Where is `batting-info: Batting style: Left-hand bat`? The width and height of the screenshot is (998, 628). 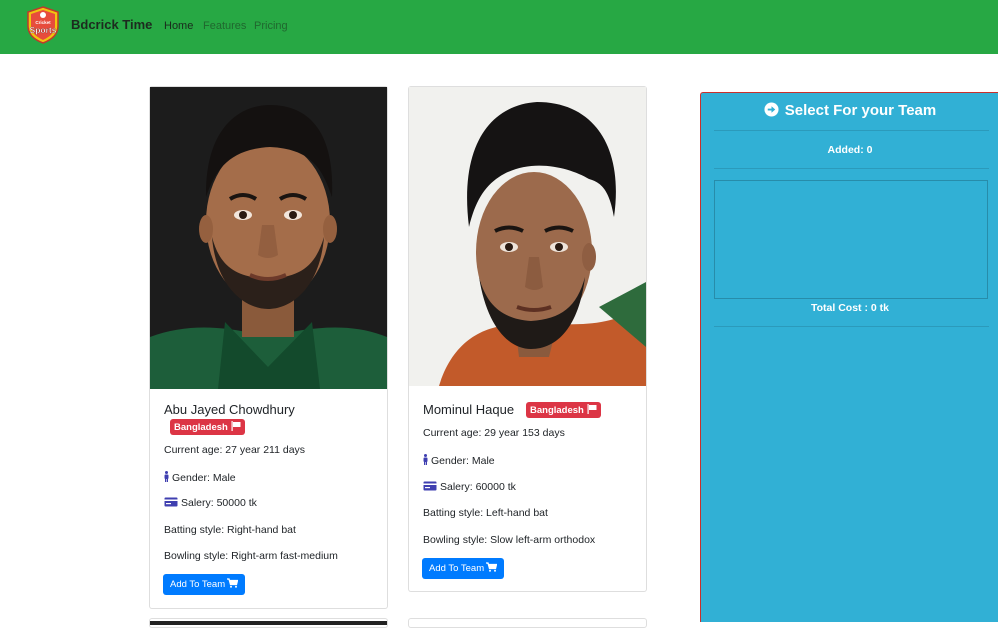 batting-info: Batting style: Left-hand bat is located at coordinates (485, 513).